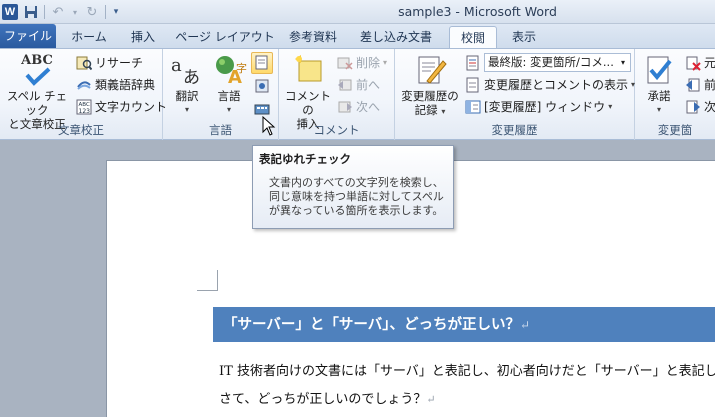 The image size is (715, 417). What do you see at coordinates (37, 70) in the screenshot?
I see `spell-check-icon: ABC` at bounding box center [37, 70].